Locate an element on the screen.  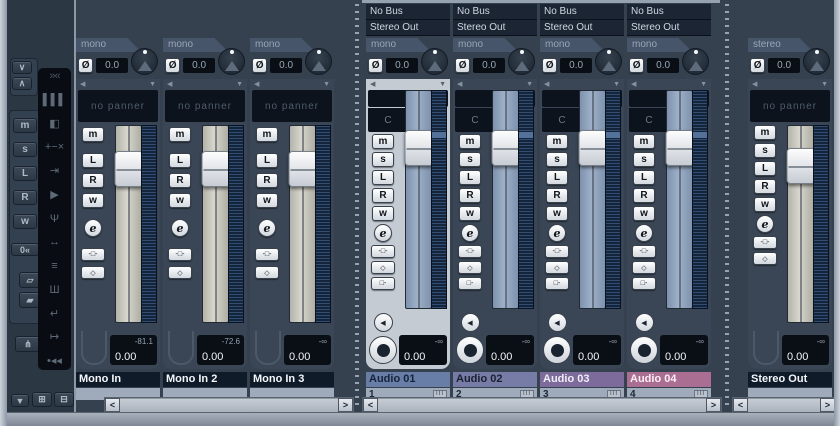
channel-name: Stereo Out is located at coordinates (790, 379).